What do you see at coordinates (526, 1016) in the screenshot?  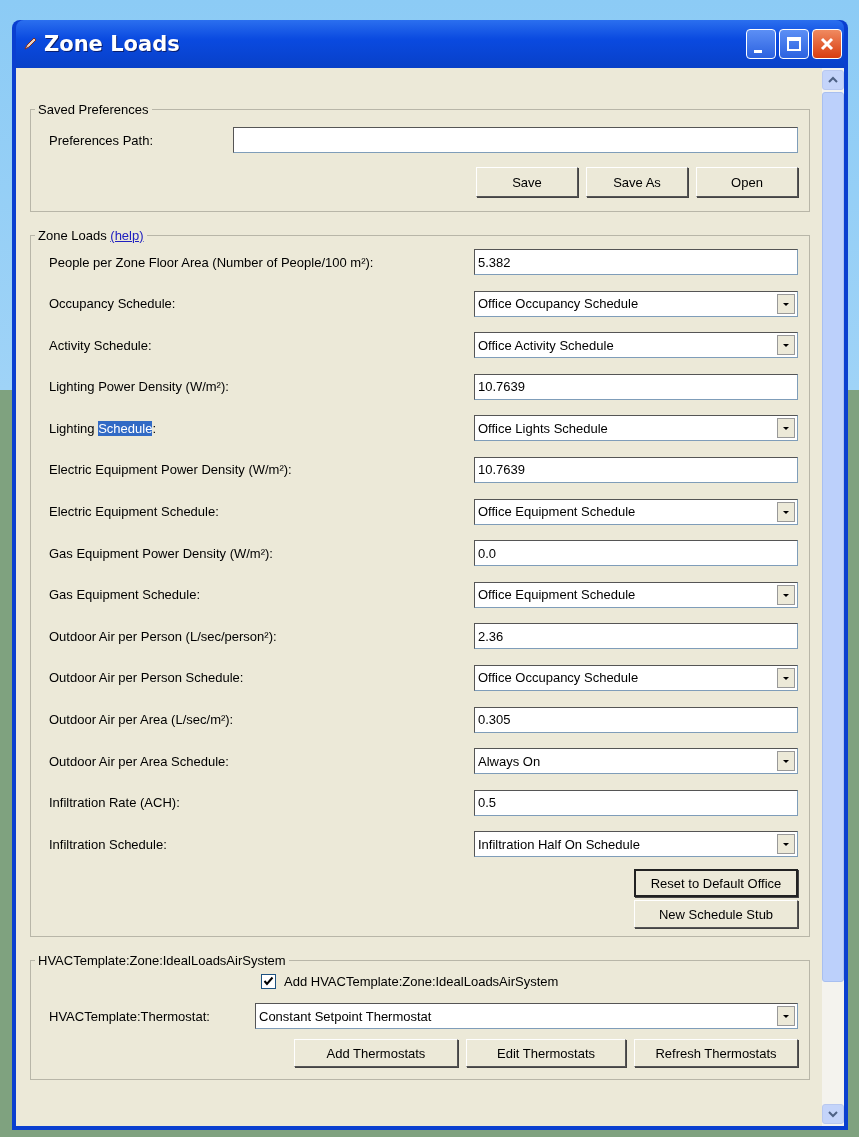 I see `dropdown: Constant Setpoint Thermostat` at bounding box center [526, 1016].